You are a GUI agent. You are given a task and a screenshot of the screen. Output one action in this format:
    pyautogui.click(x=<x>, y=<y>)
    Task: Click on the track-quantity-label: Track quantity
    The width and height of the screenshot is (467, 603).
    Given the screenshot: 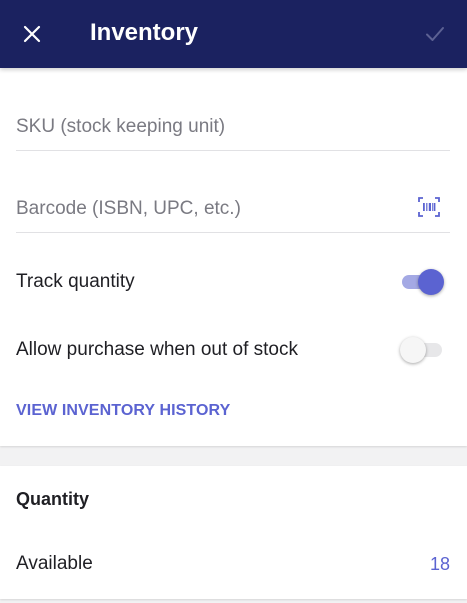 What is the action you would take?
    pyautogui.click(x=75, y=281)
    